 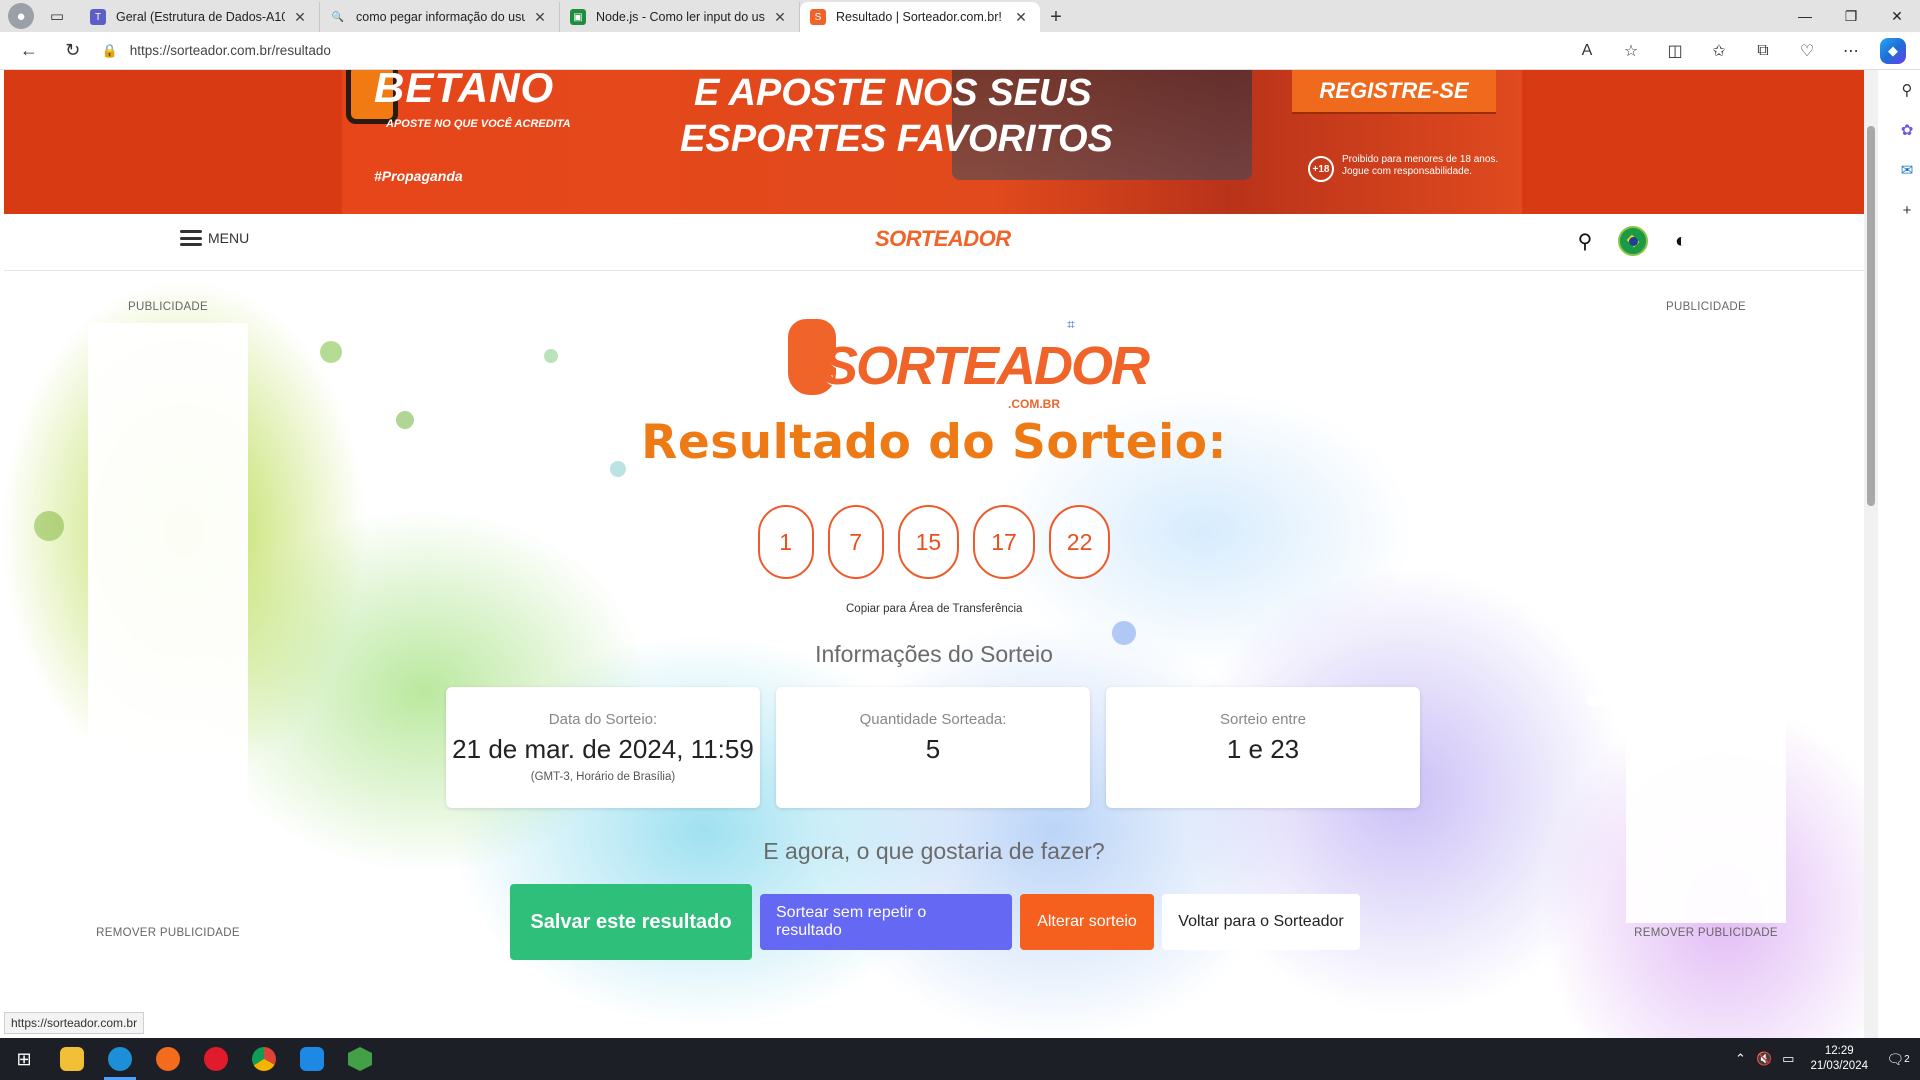 What do you see at coordinates (934, 442) in the screenshot?
I see `result-title: Resultado do Sorteio:` at bounding box center [934, 442].